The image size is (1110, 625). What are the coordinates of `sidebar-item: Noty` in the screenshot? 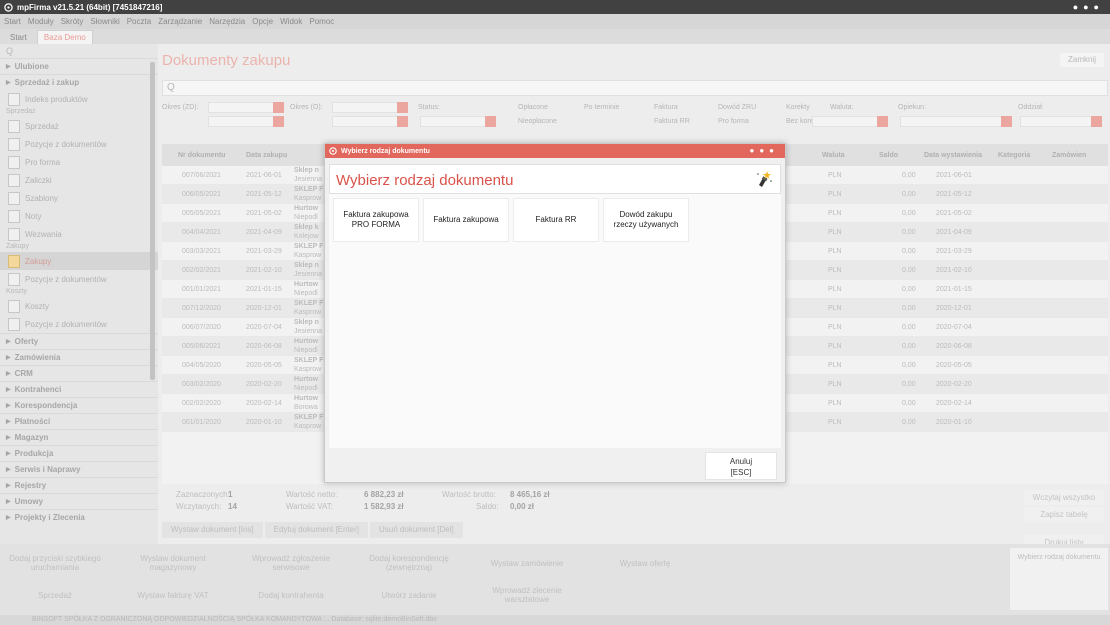 It's located at (79, 216).